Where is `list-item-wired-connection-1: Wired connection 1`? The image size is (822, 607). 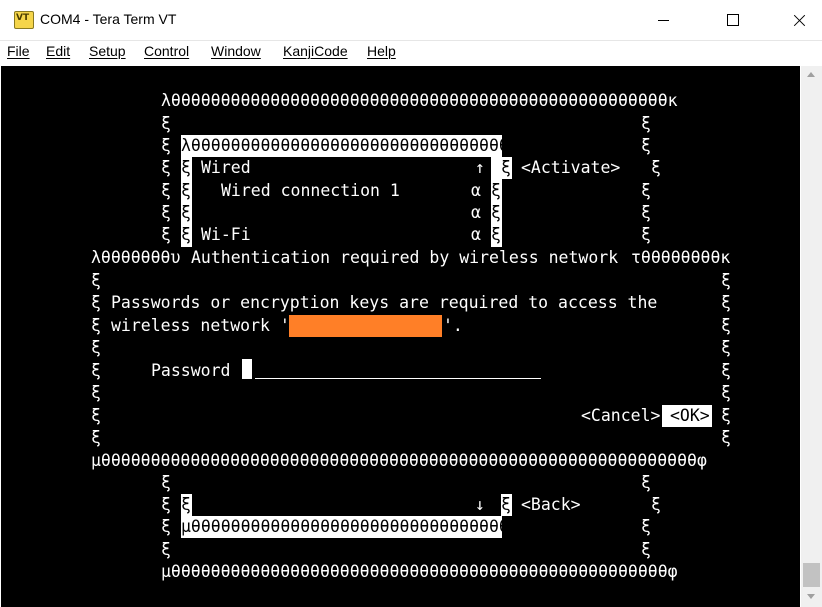 list-item-wired-connection-1: Wired connection 1 is located at coordinates (310, 191).